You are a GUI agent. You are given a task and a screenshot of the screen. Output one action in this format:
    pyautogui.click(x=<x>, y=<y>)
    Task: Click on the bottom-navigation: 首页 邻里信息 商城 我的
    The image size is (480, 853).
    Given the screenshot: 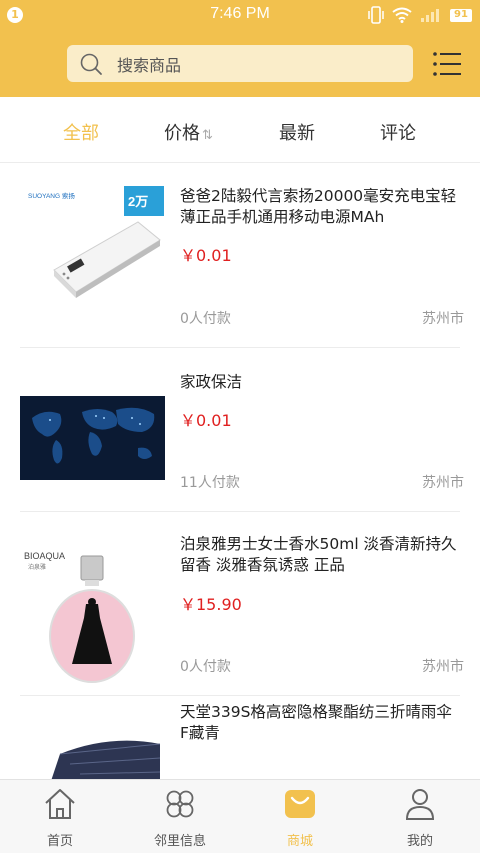 What is the action you would take?
    pyautogui.click(x=240, y=816)
    